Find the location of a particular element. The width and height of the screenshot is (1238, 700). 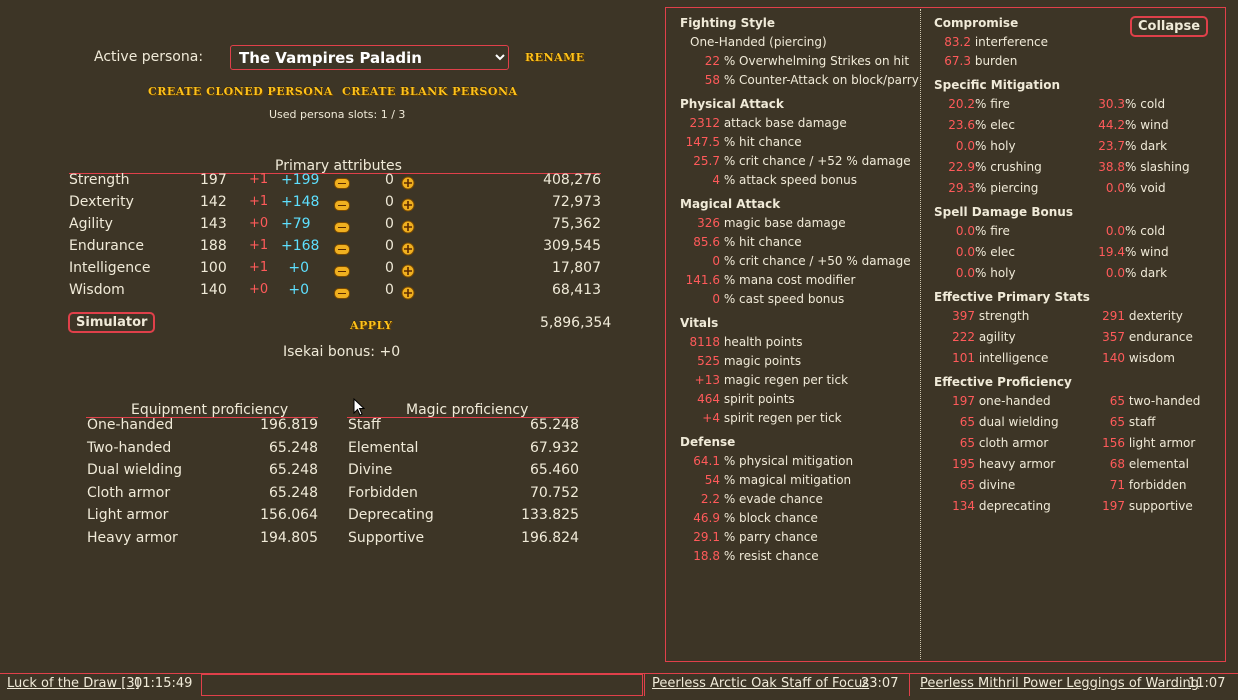

persona-label: Active persona: is located at coordinates (149, 57).